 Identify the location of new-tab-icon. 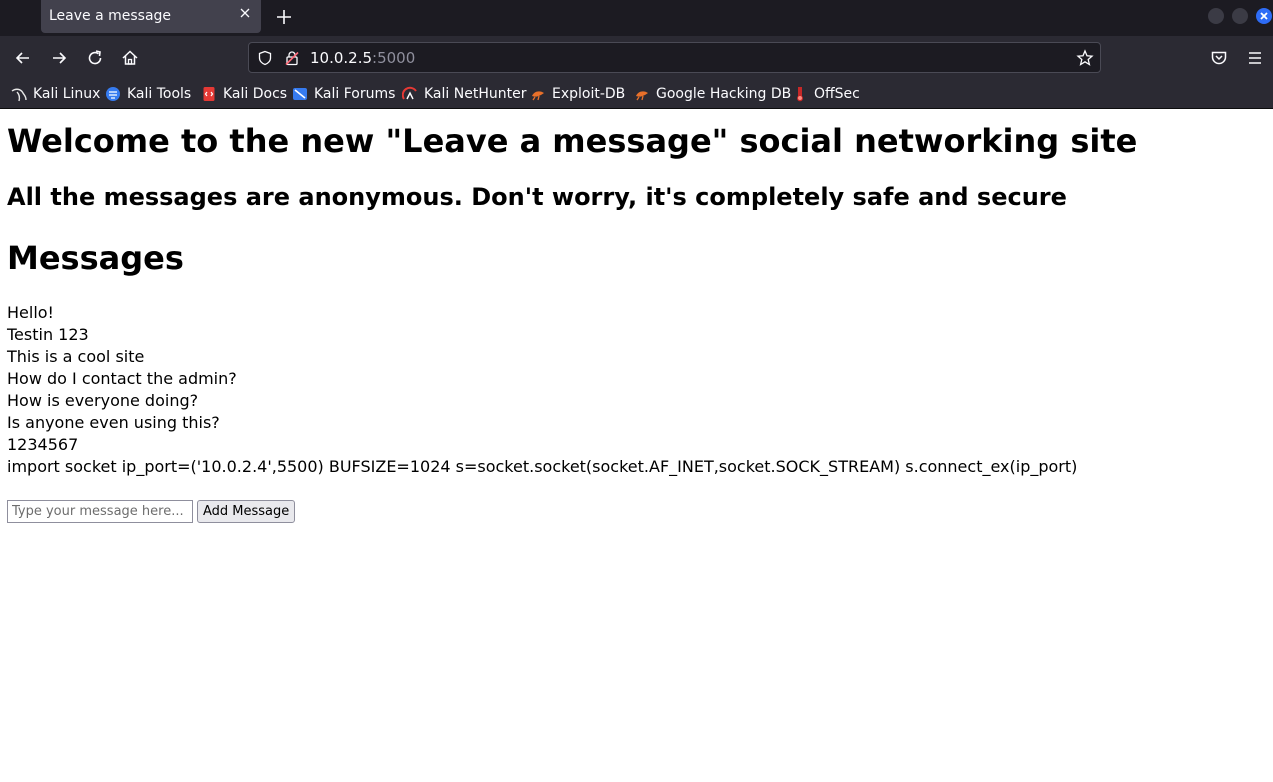
(284, 17).